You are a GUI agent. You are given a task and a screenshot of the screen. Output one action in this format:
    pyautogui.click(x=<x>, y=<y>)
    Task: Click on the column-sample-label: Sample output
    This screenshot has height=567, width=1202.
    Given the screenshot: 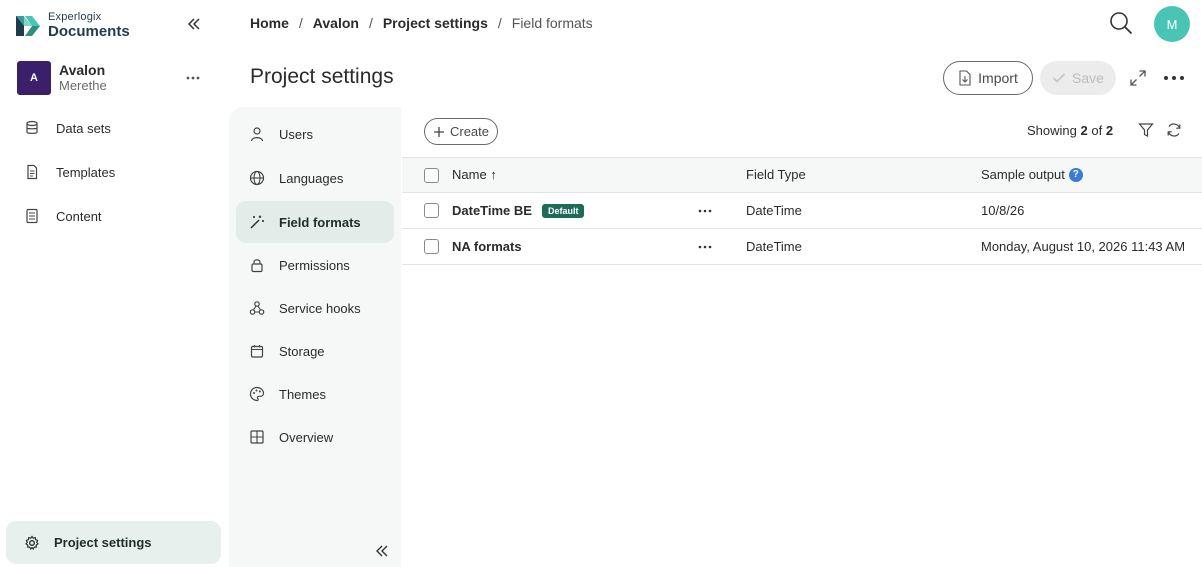 What is the action you would take?
    pyautogui.click(x=1023, y=174)
    